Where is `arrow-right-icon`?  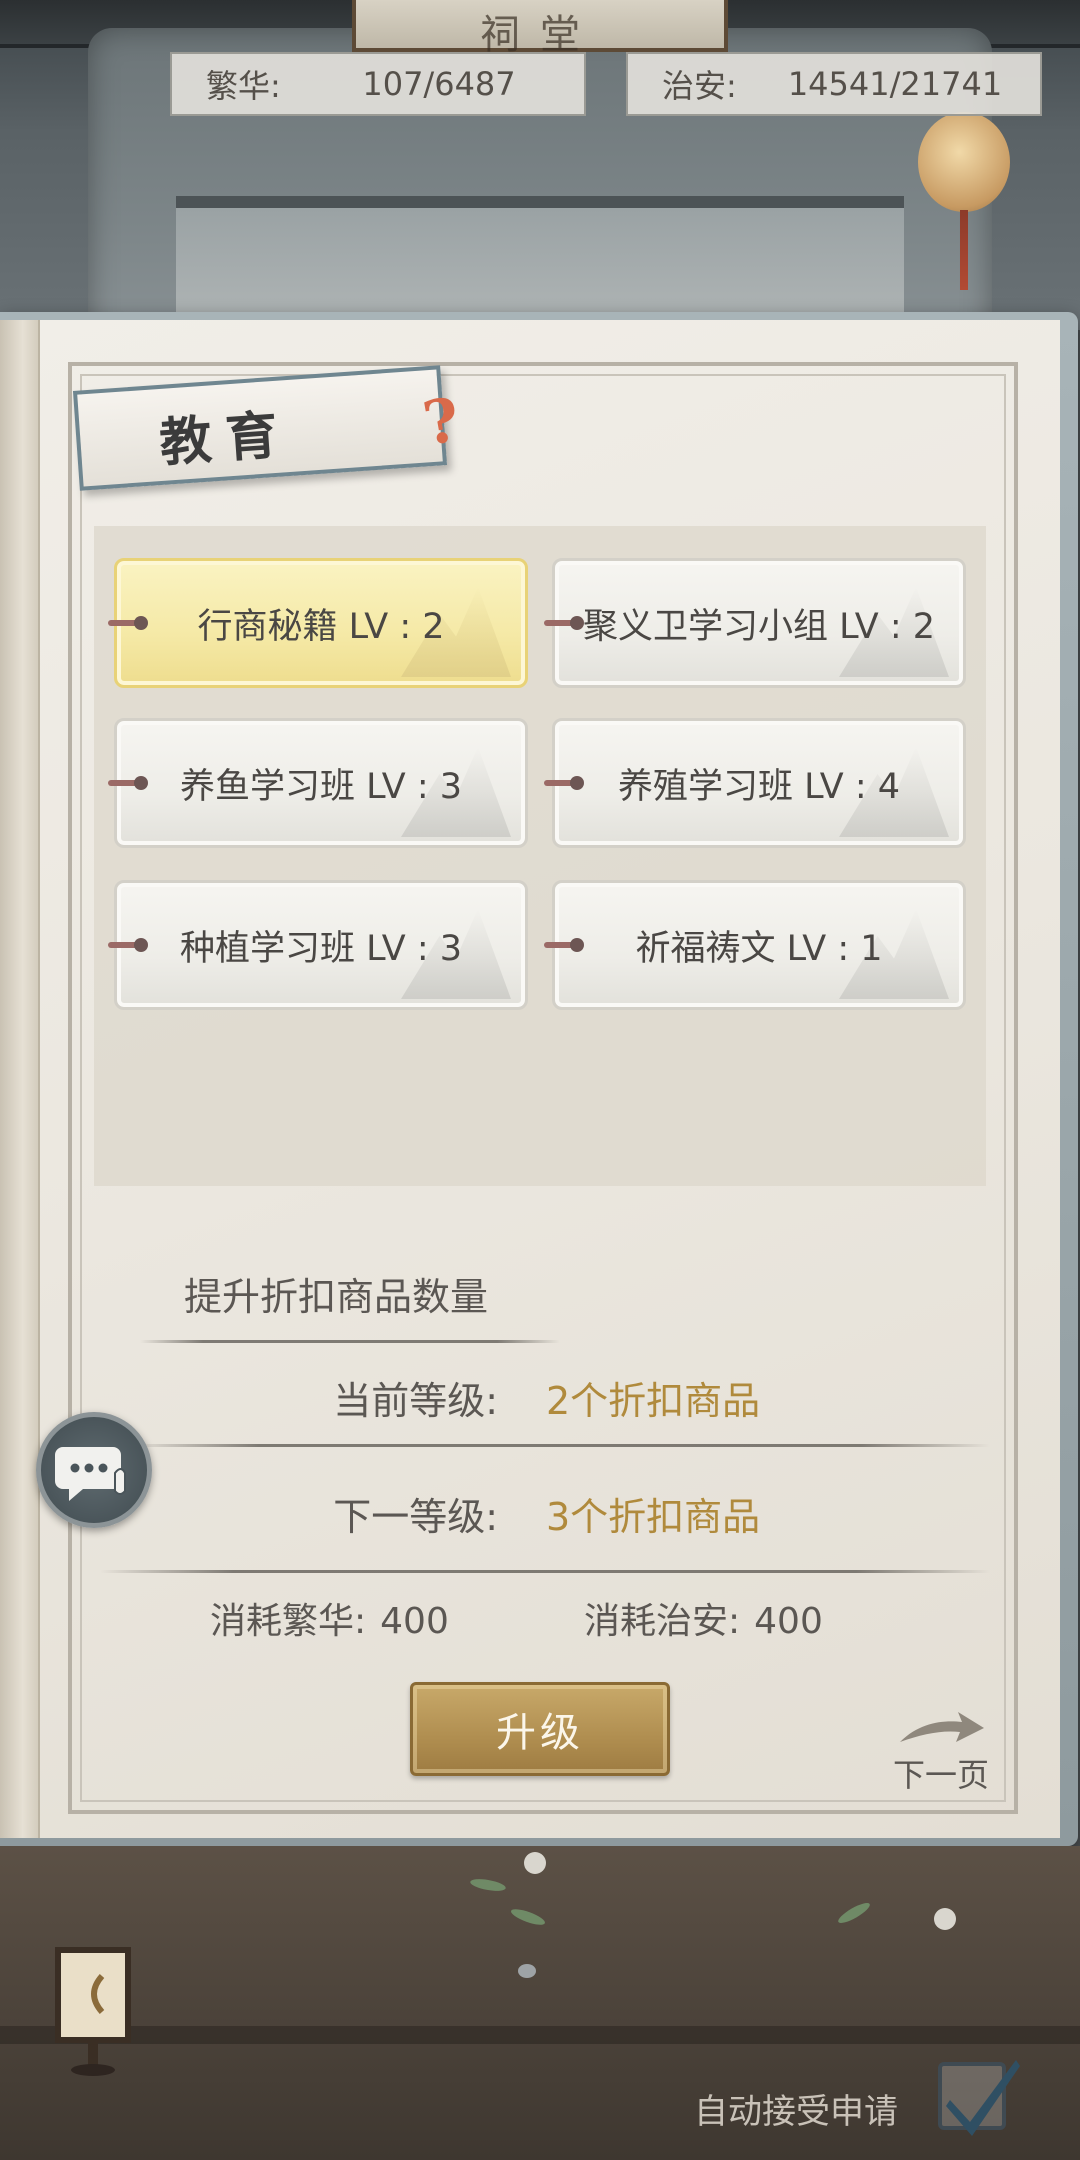 arrow-right-icon is located at coordinates (942, 1727).